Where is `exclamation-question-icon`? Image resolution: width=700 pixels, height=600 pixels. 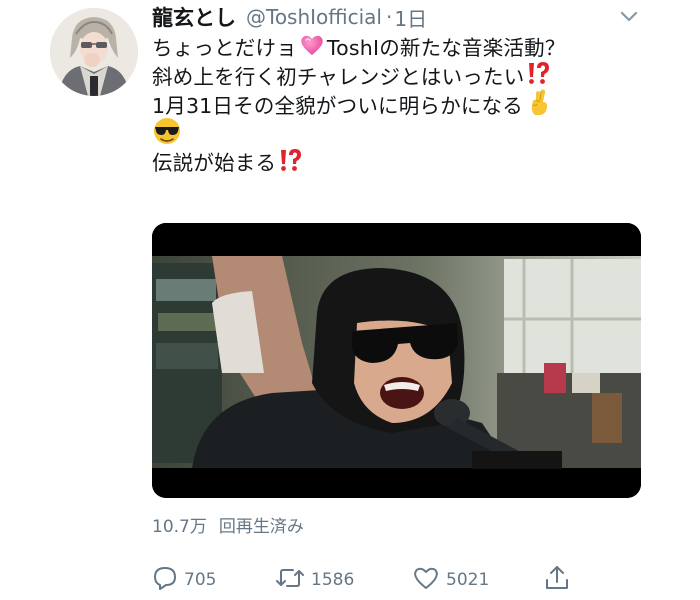
exclamation-question-icon is located at coordinates (290, 164).